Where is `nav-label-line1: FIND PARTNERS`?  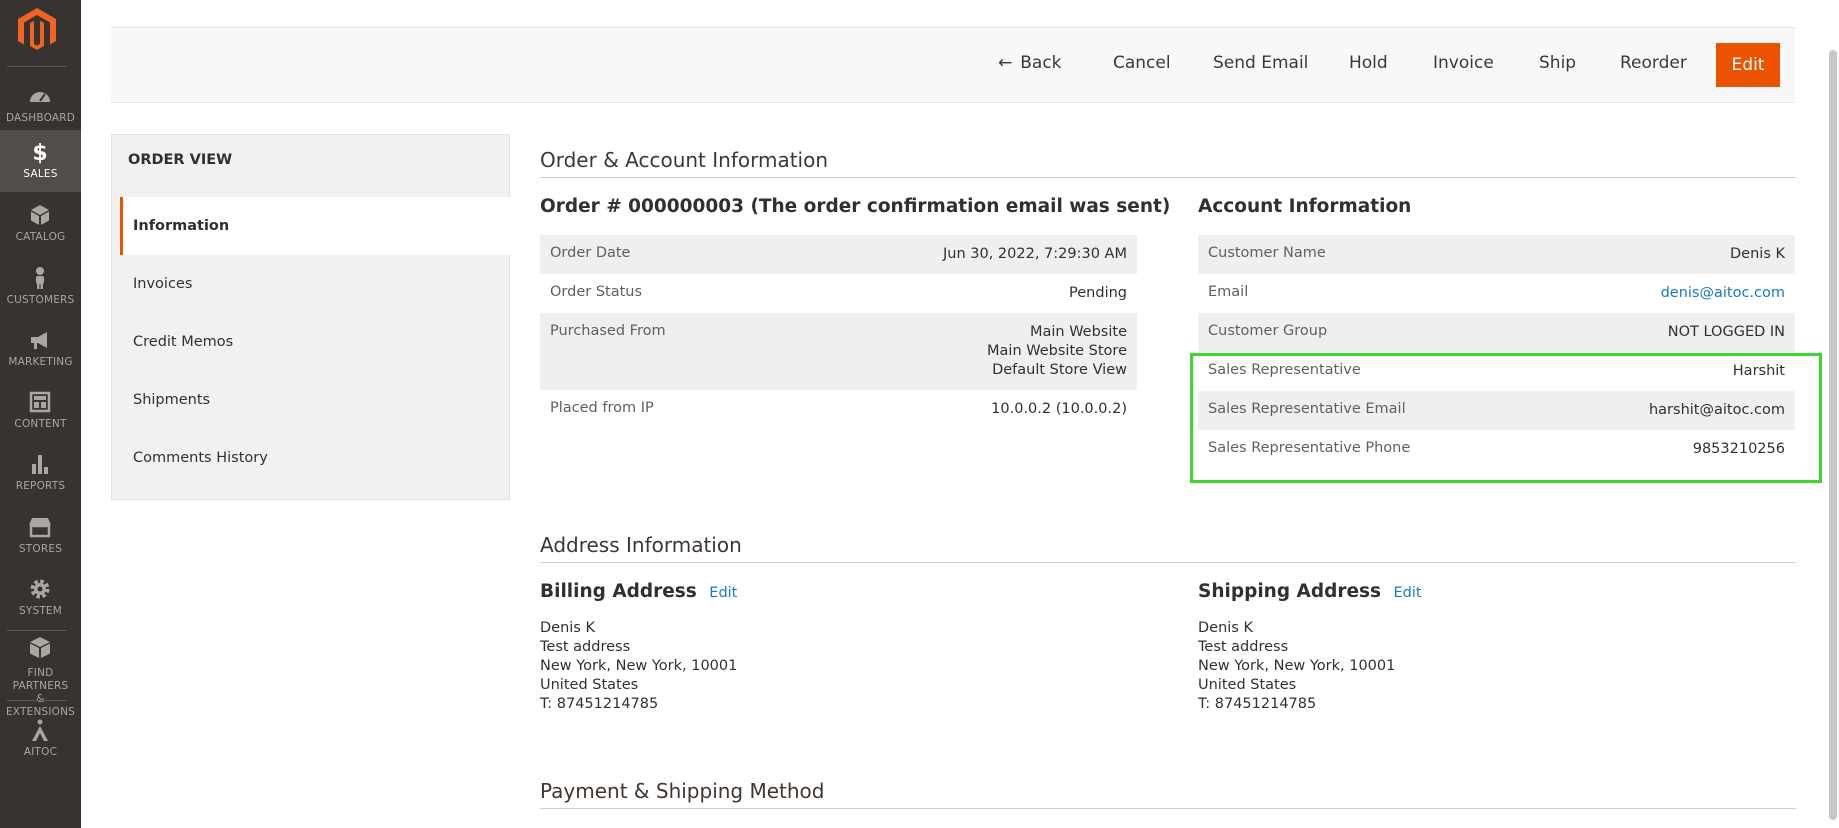
nav-label-line1: FIND PARTNERS is located at coordinates (40, 679).